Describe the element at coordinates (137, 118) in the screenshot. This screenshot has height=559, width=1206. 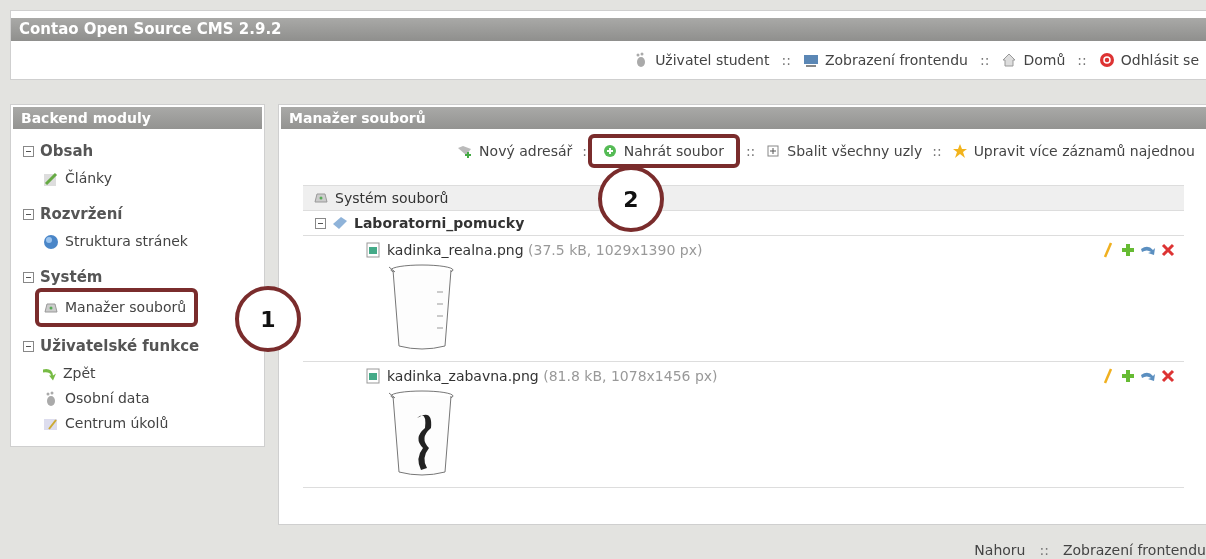
I see `panel-title: Backend moduly` at that location.